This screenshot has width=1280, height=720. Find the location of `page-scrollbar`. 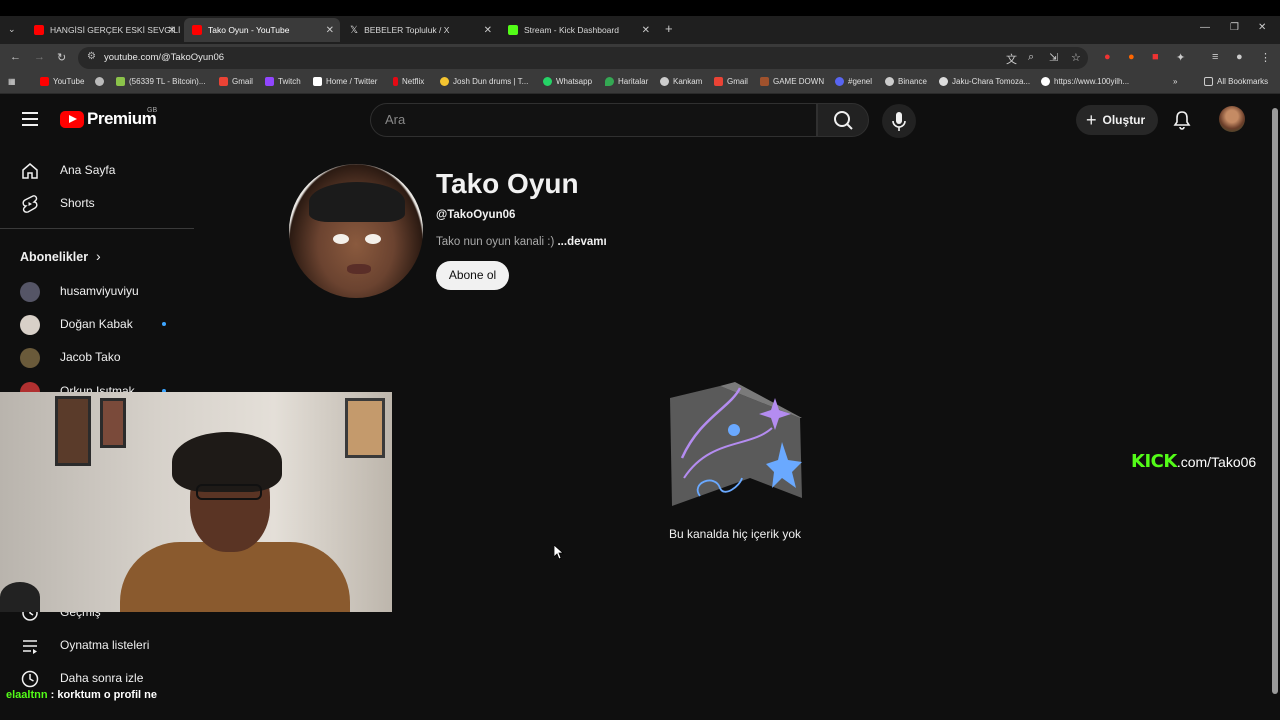

page-scrollbar is located at coordinates (1275, 401).